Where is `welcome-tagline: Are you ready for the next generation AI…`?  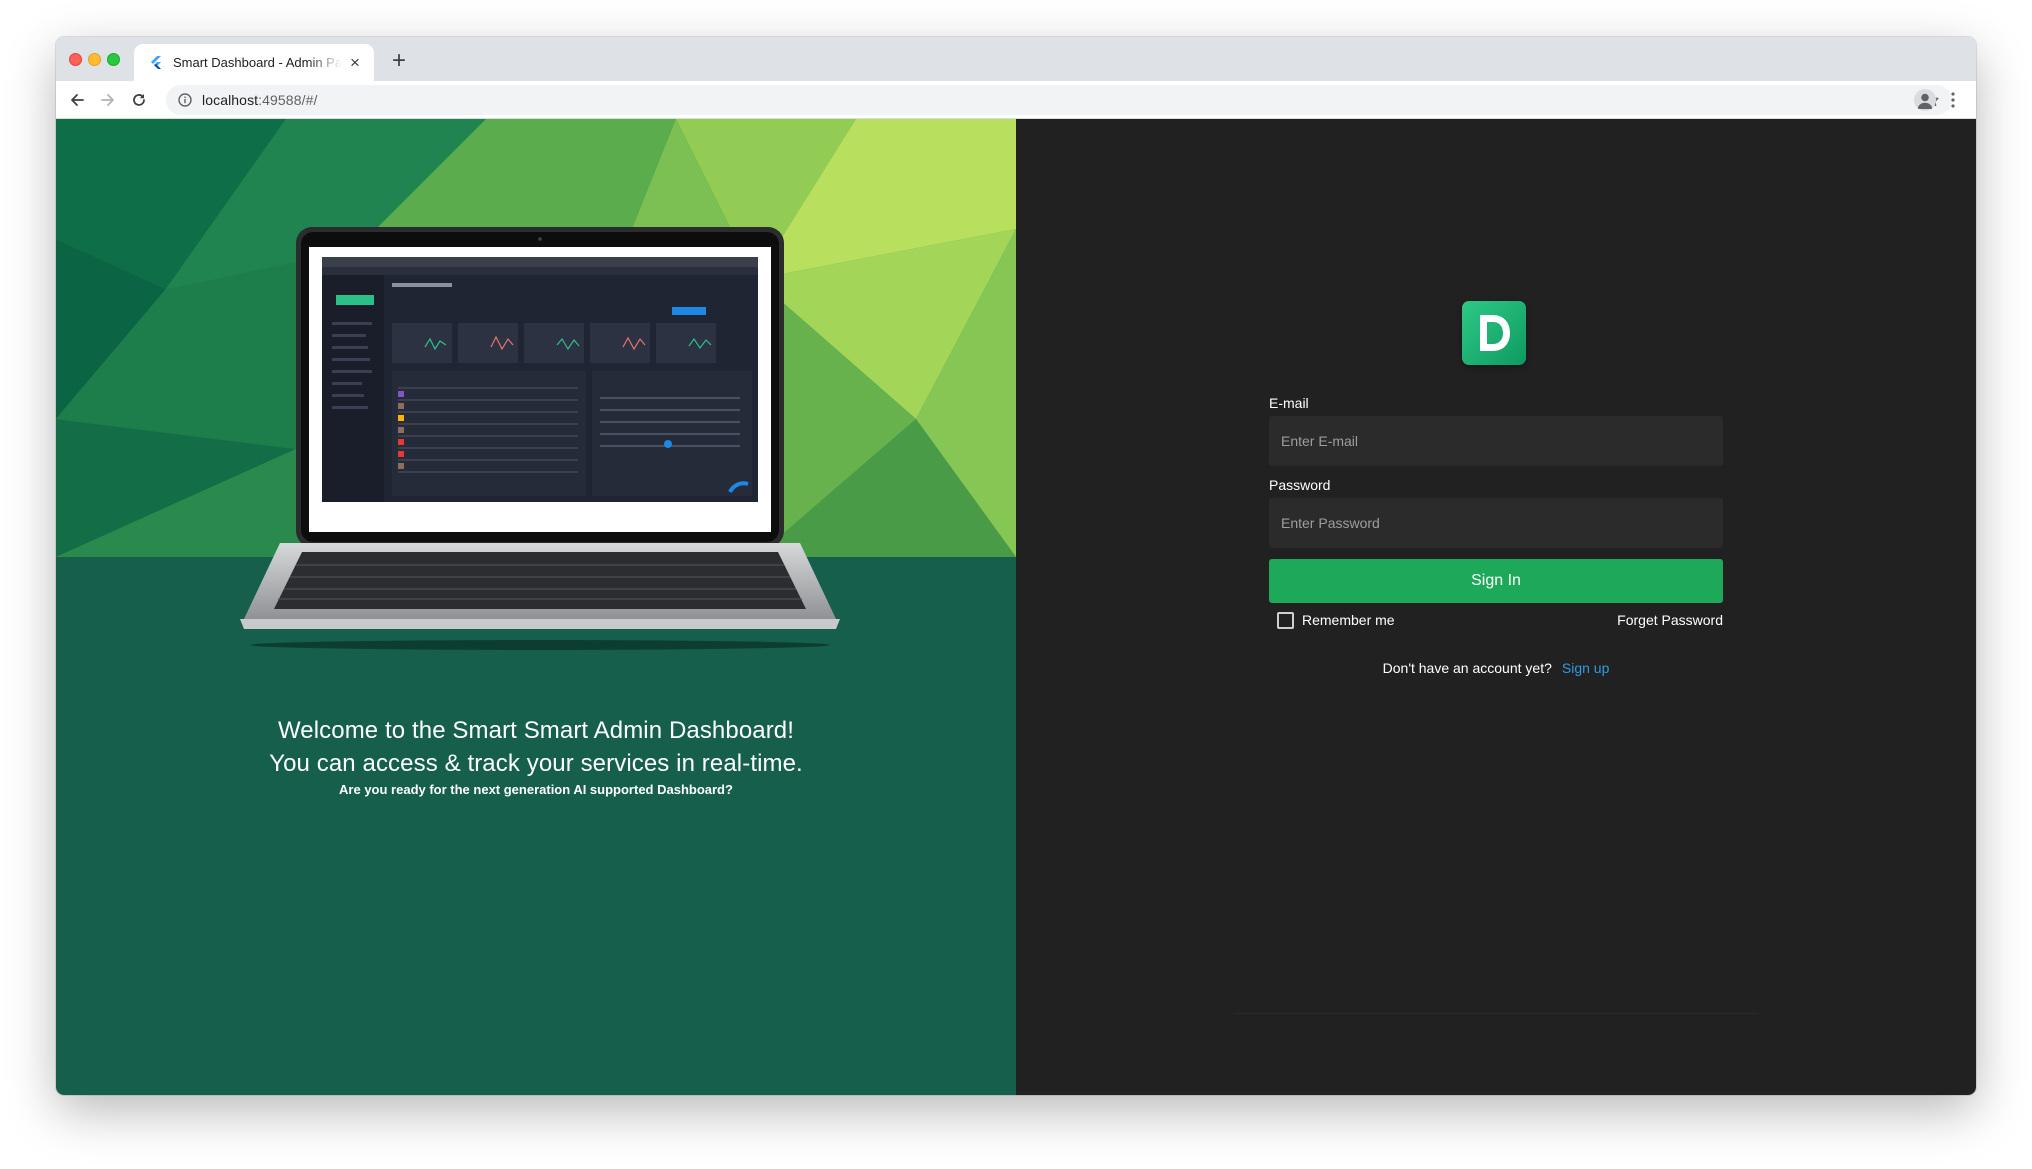
welcome-tagline: Are you ready for the next generation AI… is located at coordinates (536, 789).